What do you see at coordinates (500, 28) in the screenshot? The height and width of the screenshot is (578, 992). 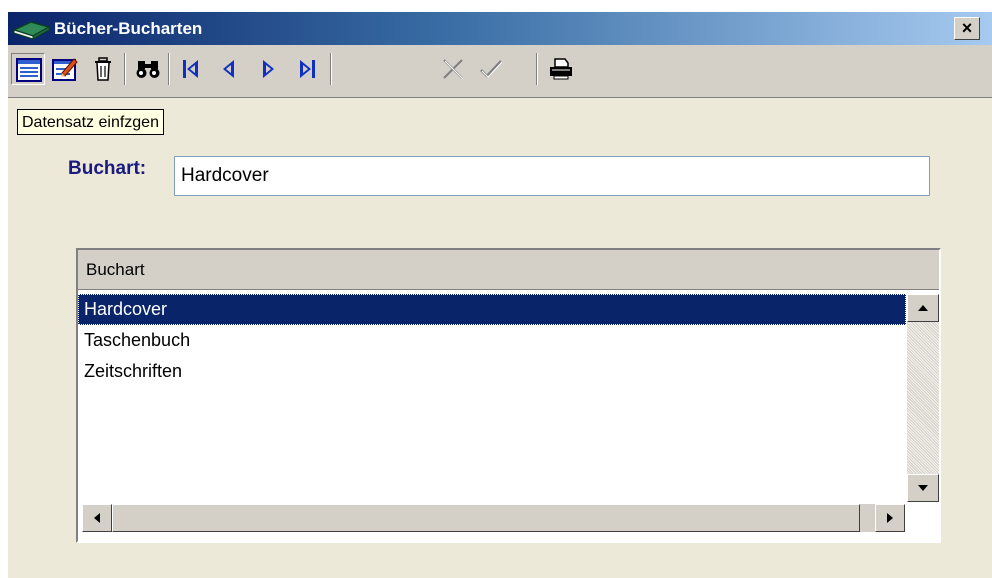 I see `title-bar: Bücher-Bucharten ×` at bounding box center [500, 28].